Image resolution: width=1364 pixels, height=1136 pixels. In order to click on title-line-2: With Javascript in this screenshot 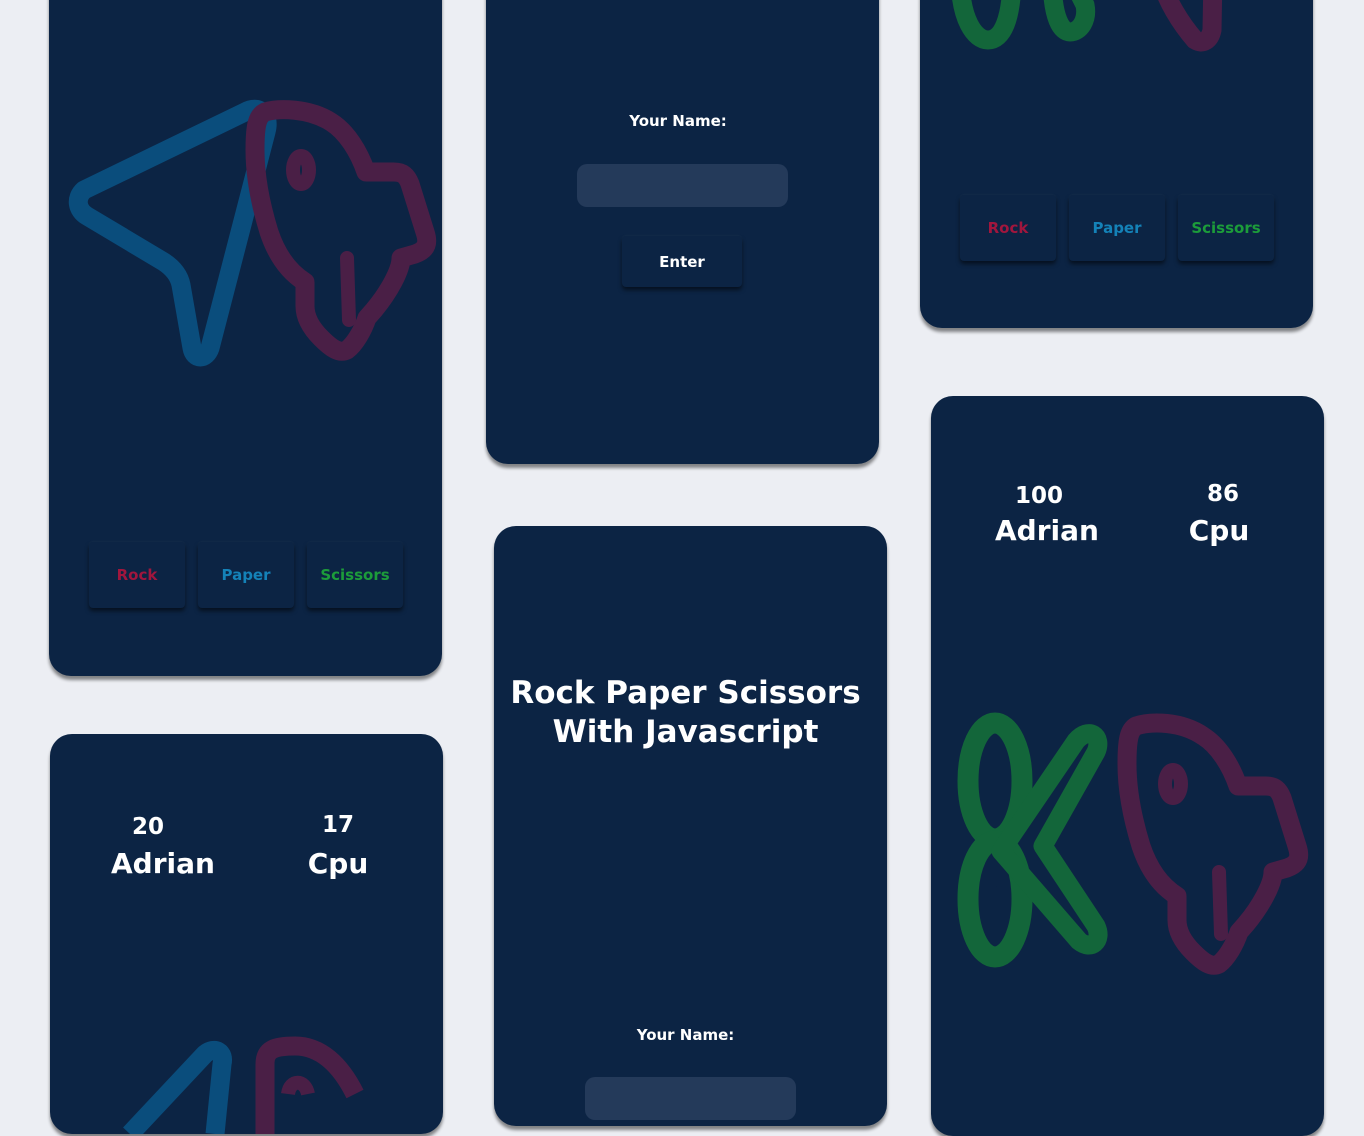, I will do `click(685, 732)`.